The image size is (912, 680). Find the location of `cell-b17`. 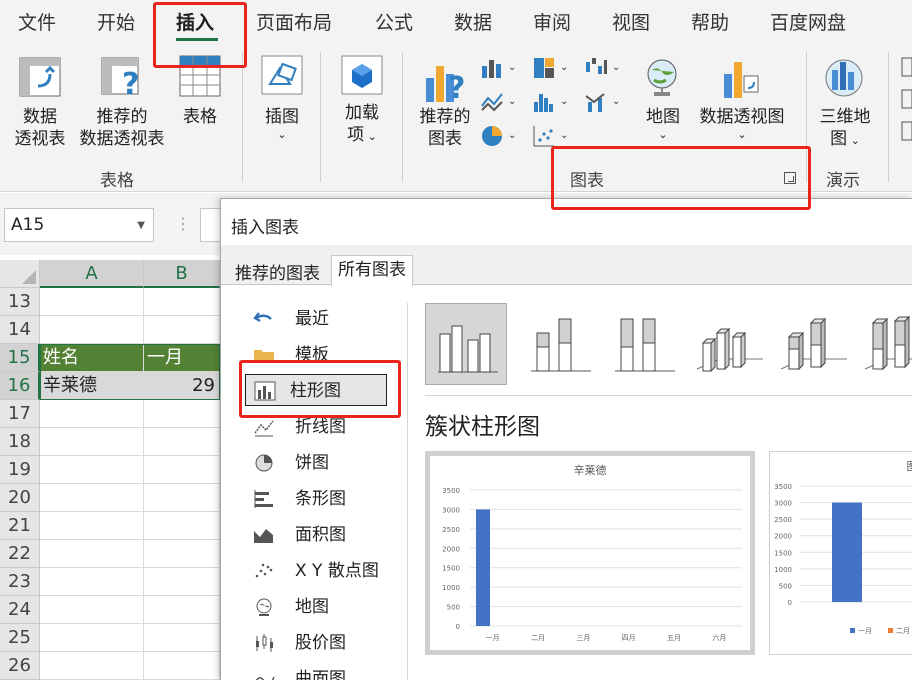

cell-b17 is located at coordinates (182, 414).